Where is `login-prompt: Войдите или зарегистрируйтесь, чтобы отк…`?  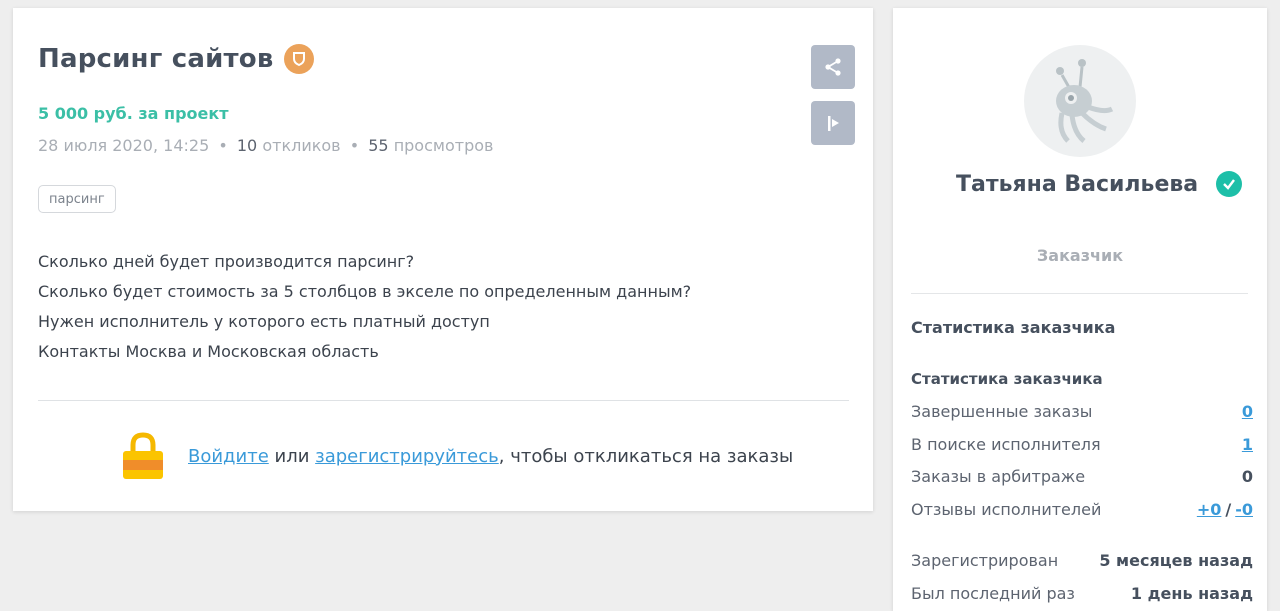
login-prompt: Войдите или зарегистрируйтесь, чтобы отк… is located at coordinates (457, 456).